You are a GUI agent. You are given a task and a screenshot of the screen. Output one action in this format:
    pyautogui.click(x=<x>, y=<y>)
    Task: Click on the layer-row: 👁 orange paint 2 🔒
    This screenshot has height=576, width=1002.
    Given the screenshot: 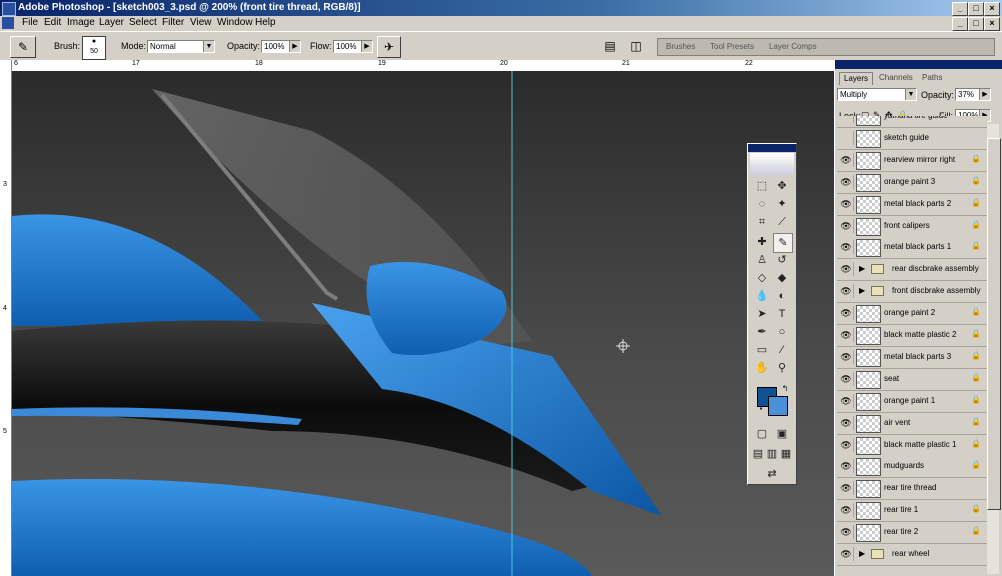 What is the action you would take?
    pyautogui.click(x=912, y=314)
    